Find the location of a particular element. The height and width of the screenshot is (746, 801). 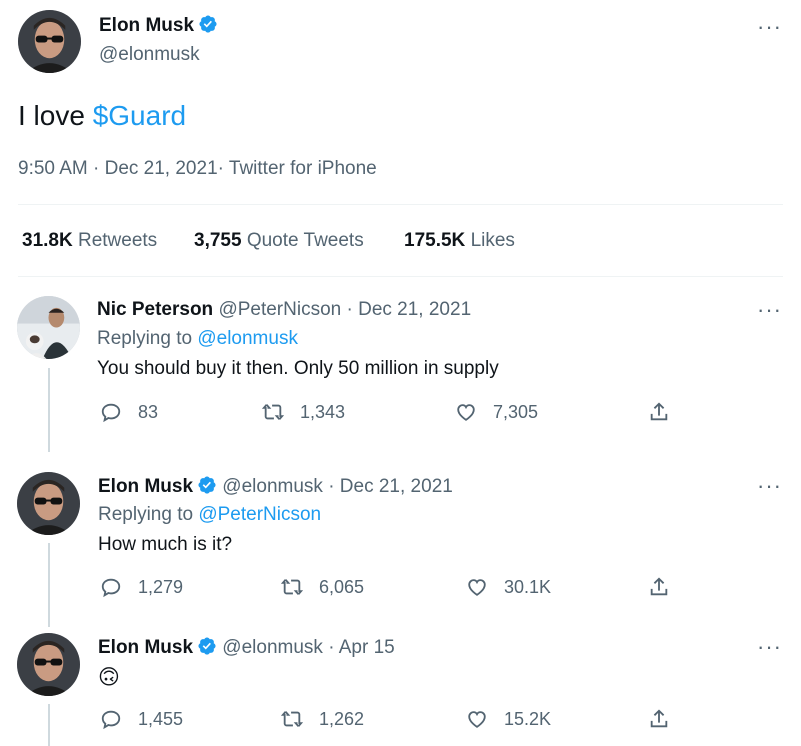

reply-date: Apr 15 is located at coordinates (367, 647).